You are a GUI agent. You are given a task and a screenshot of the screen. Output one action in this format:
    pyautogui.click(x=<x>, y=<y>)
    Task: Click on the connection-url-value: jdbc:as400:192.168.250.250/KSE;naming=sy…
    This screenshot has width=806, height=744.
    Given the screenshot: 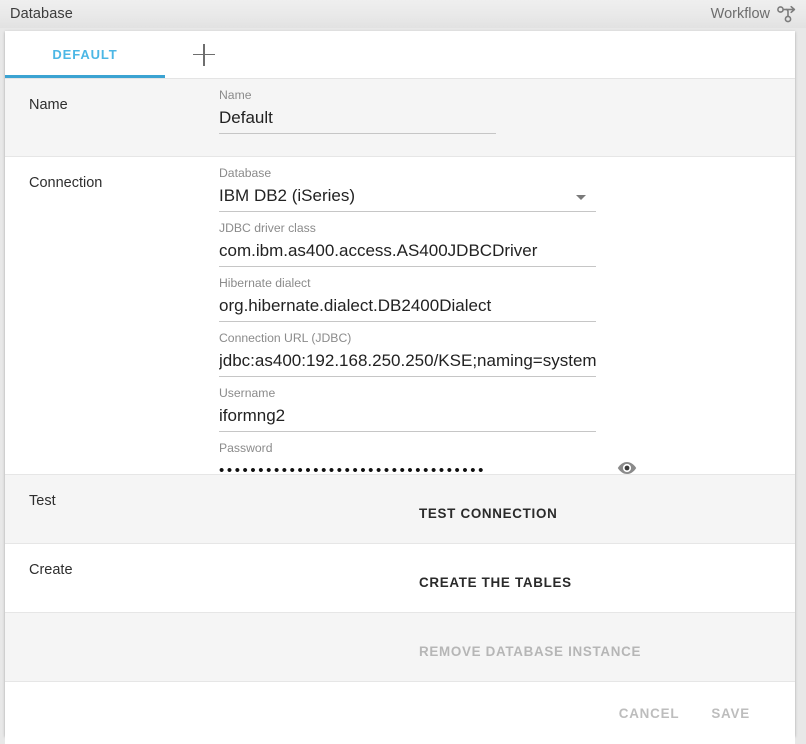 What is the action you would take?
    pyautogui.click(x=407, y=360)
    